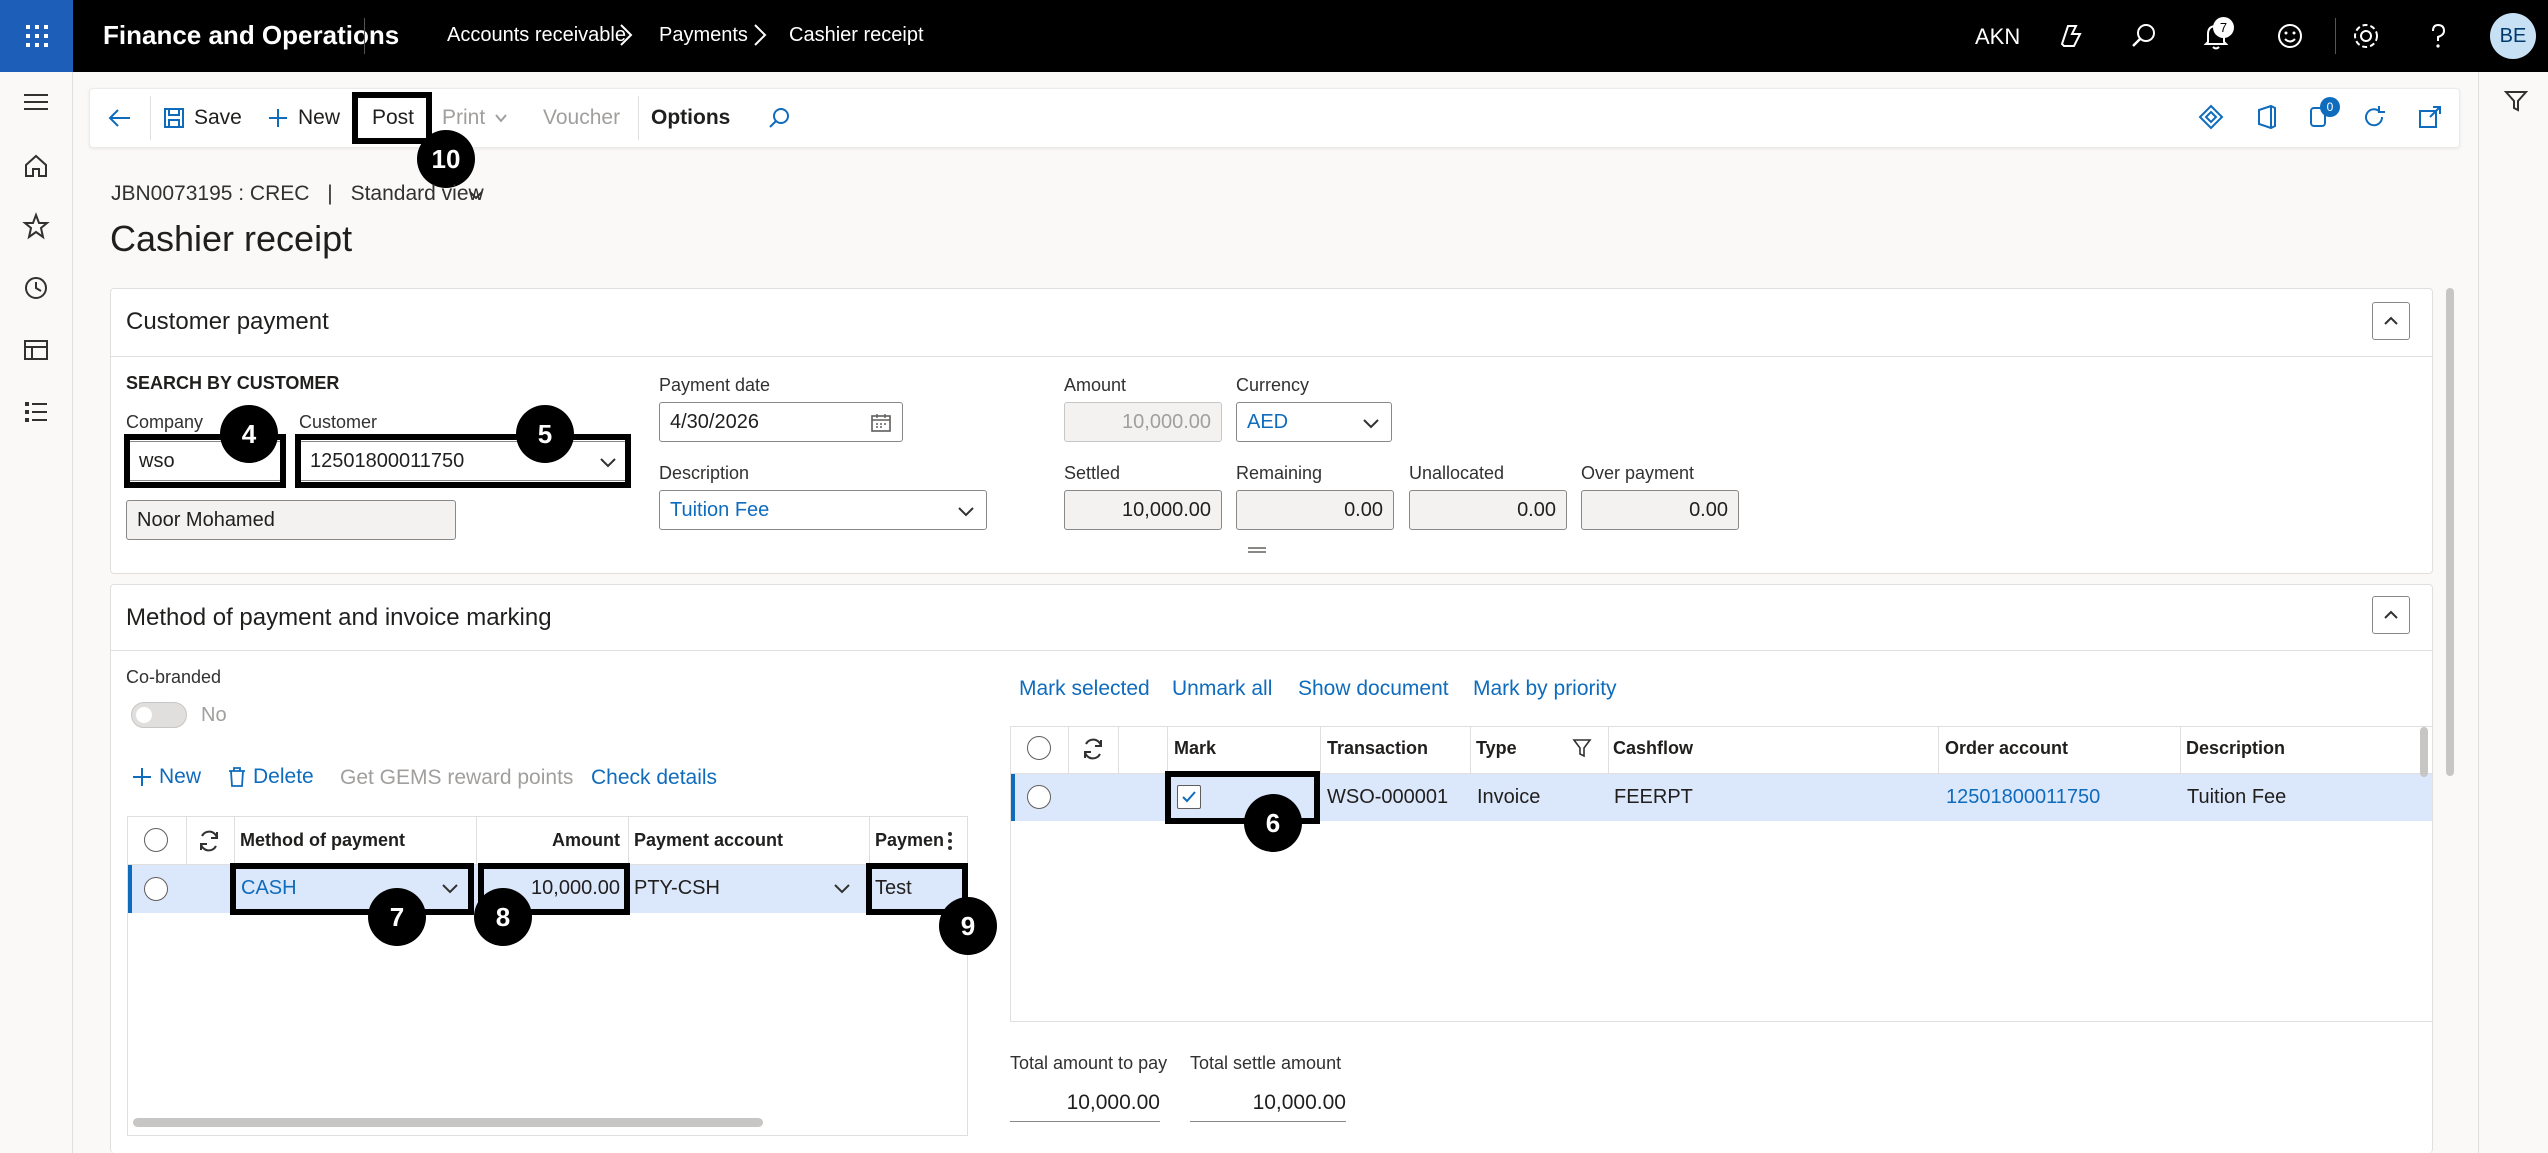 The image size is (2548, 1153). I want to click on description-label: Description, so click(704, 473).